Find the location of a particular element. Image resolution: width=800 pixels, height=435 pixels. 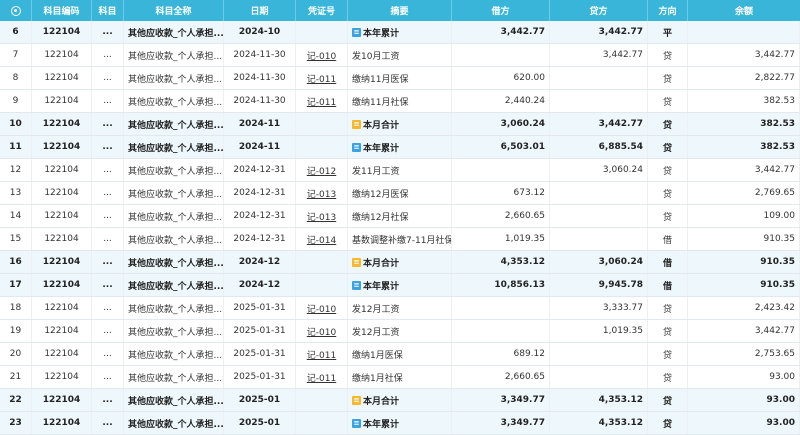

row-credit: 3,060.24 is located at coordinates (599, 170).